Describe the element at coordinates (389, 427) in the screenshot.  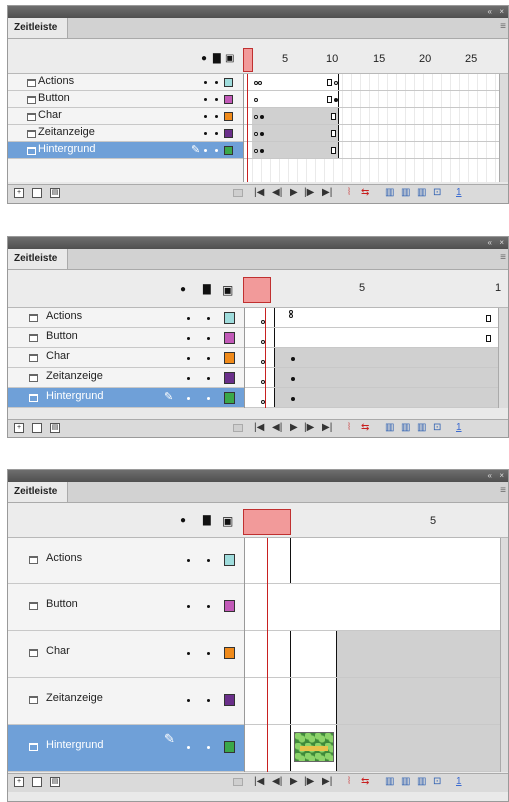
I see `onion-skin-icon: ▥` at that location.